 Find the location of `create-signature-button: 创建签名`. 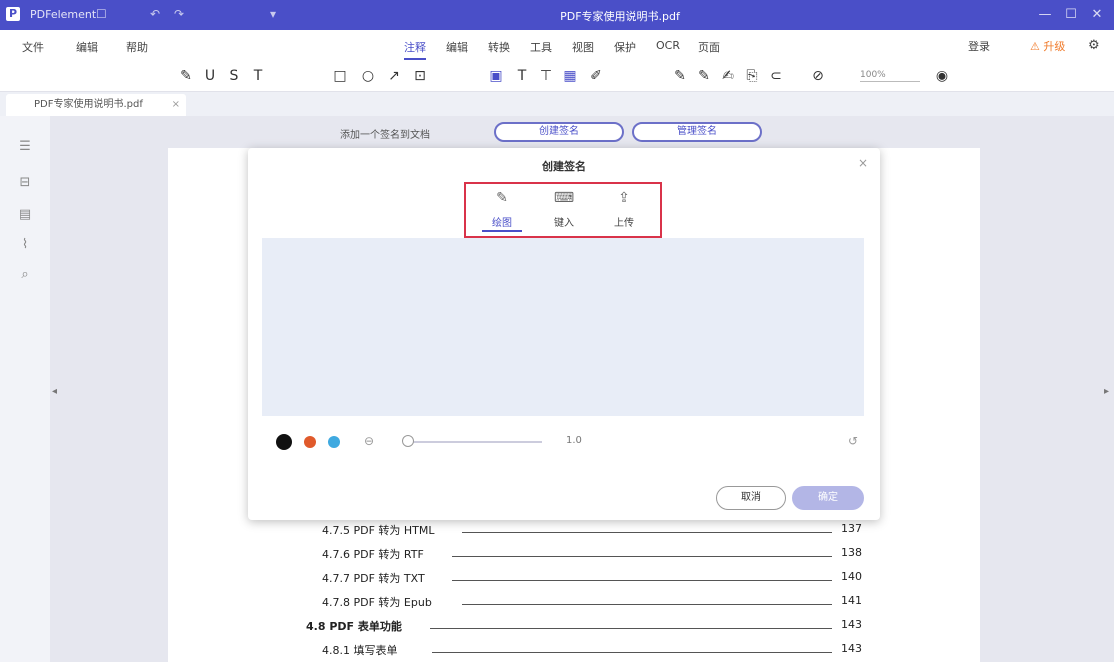

create-signature-button: 创建签名 is located at coordinates (559, 132).